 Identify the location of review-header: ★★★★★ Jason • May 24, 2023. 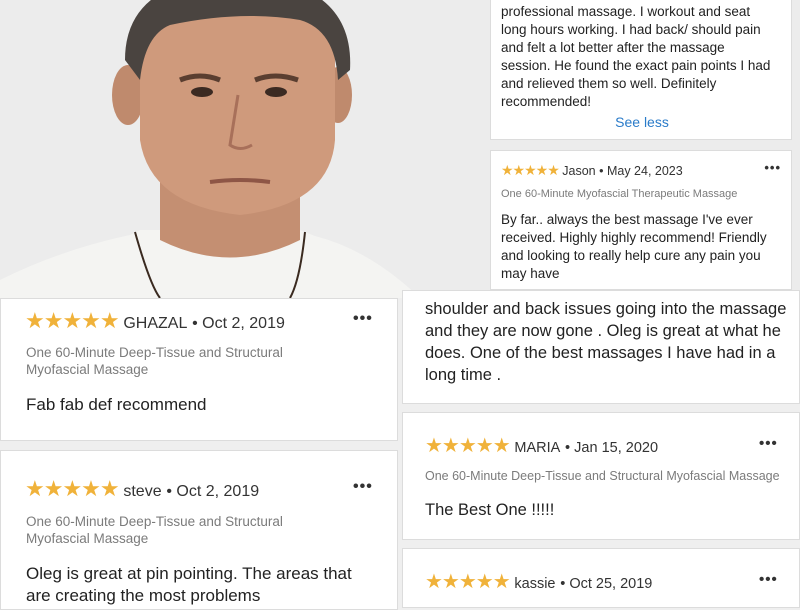
(592, 170).